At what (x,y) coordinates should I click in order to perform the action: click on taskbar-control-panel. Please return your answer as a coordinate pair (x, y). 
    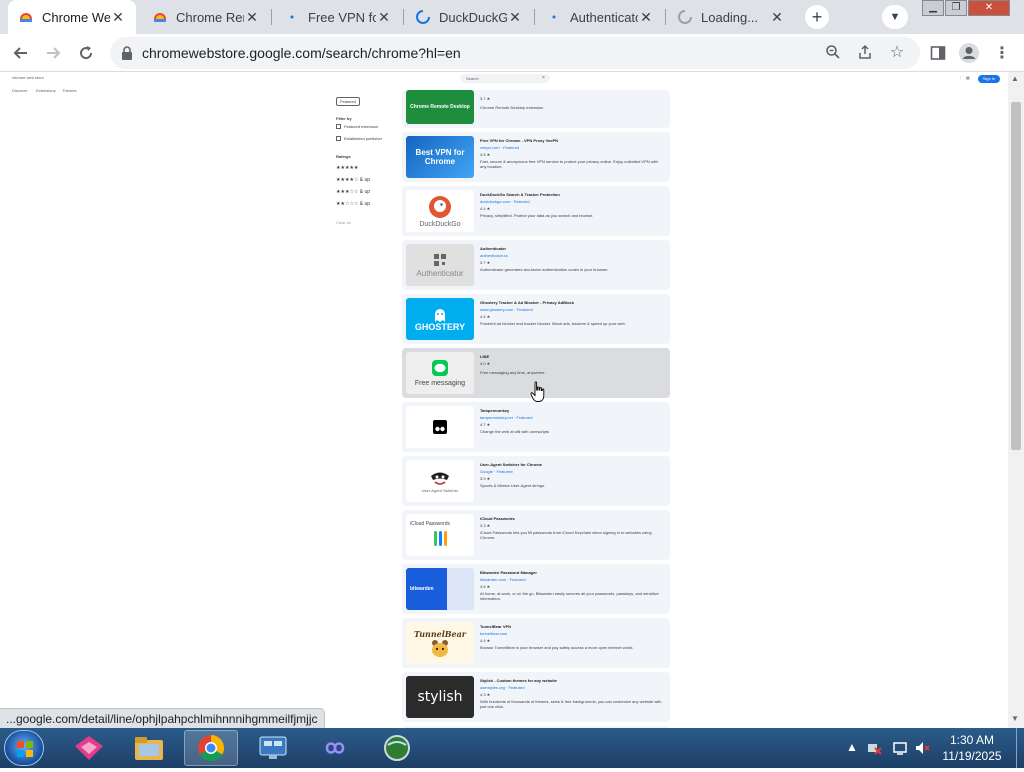
    Looking at the image, I should click on (273, 748).